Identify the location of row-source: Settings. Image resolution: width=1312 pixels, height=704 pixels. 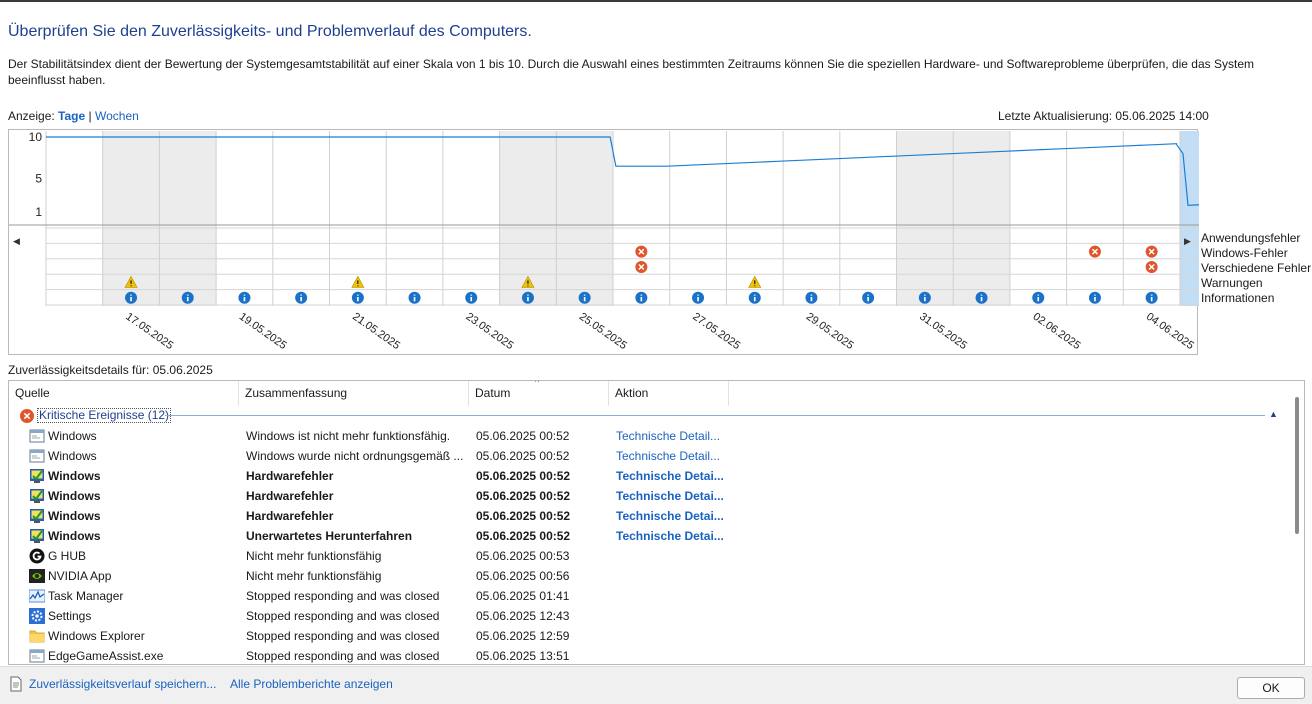
(70, 616).